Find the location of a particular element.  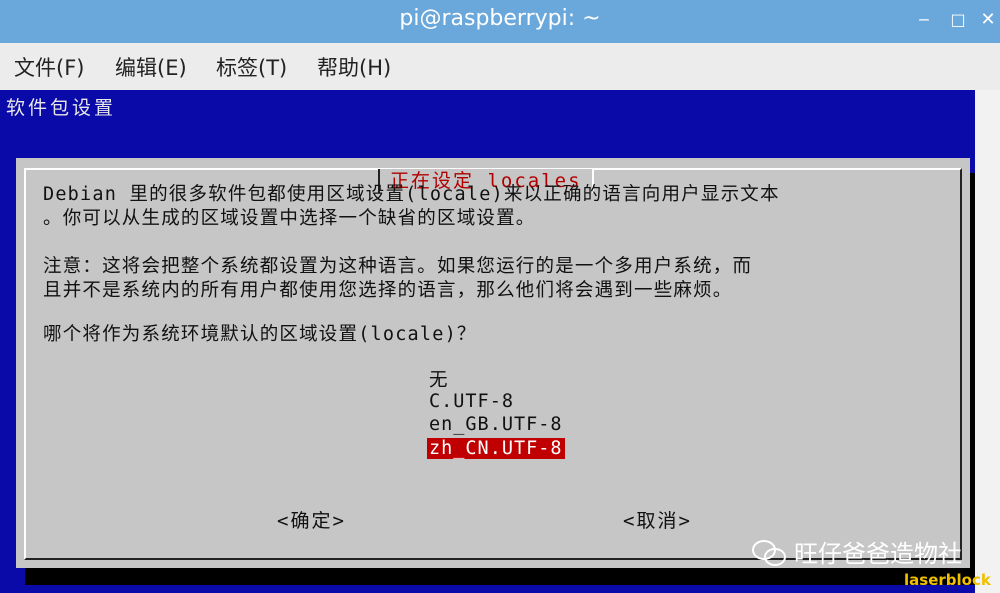

background-title: 软件包设置 is located at coordinates (61, 108).